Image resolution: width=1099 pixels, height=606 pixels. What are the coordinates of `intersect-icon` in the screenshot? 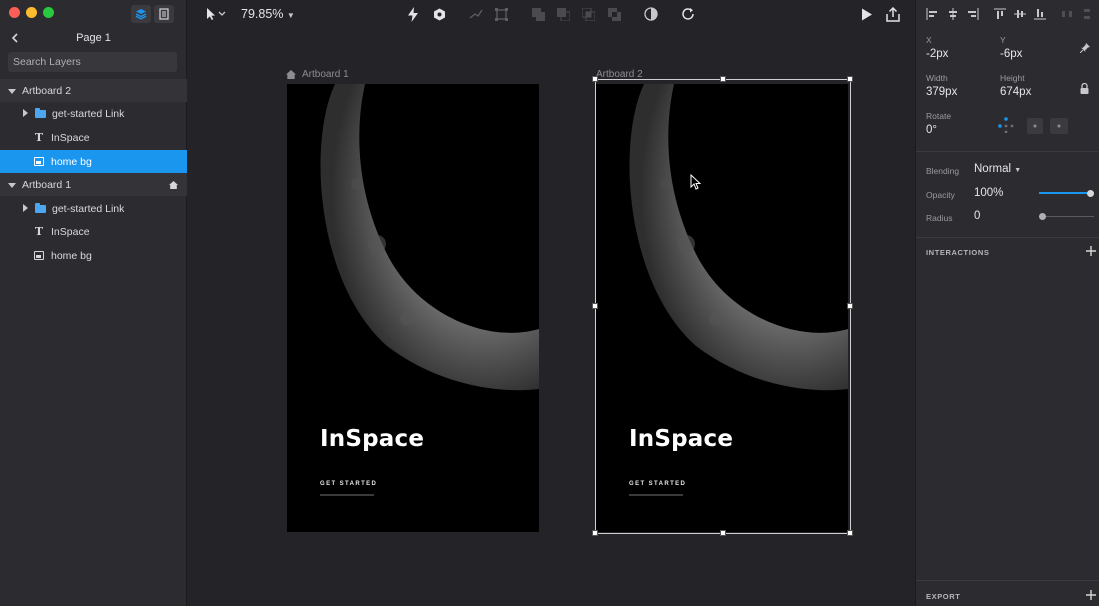 It's located at (588, 14).